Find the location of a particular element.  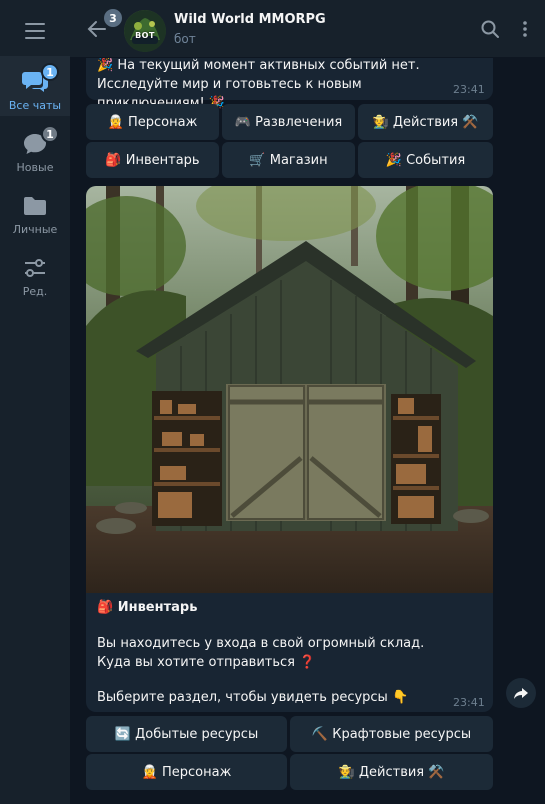

folder-edit: Ред. is located at coordinates (35, 272).